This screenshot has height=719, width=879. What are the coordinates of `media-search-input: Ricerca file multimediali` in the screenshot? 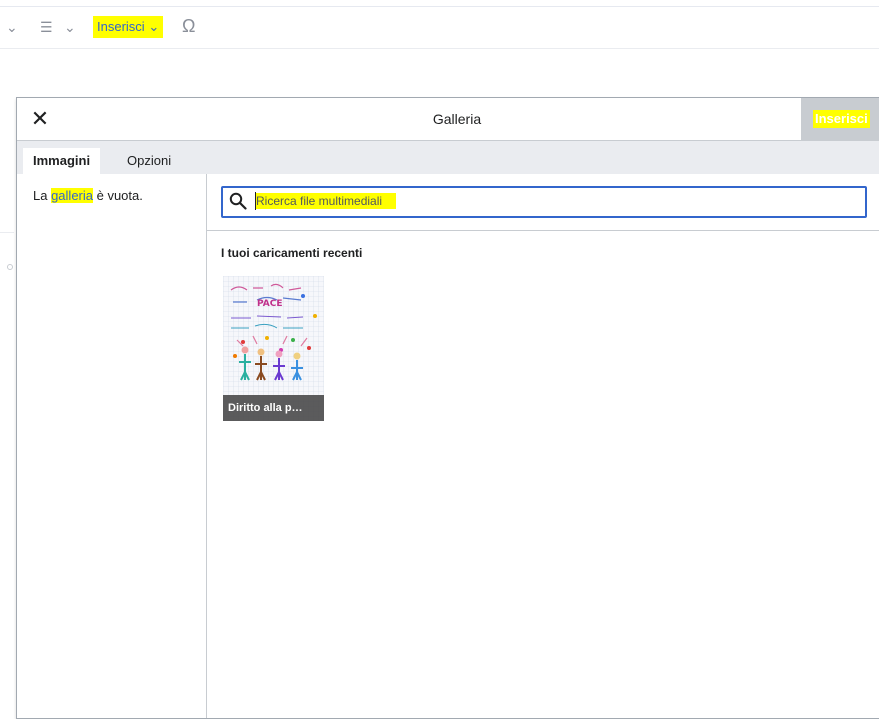 It's located at (544, 202).